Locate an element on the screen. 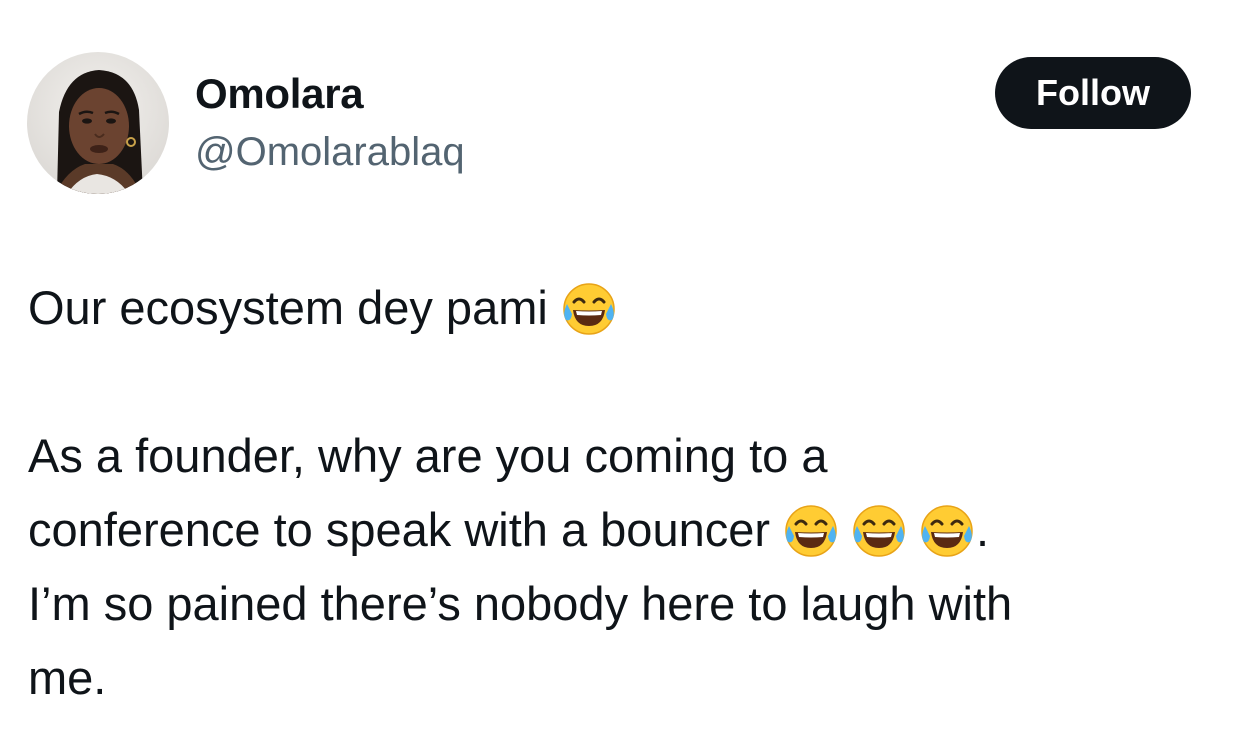 The image size is (1242, 739). tweet-text-line: me. is located at coordinates (67, 677).